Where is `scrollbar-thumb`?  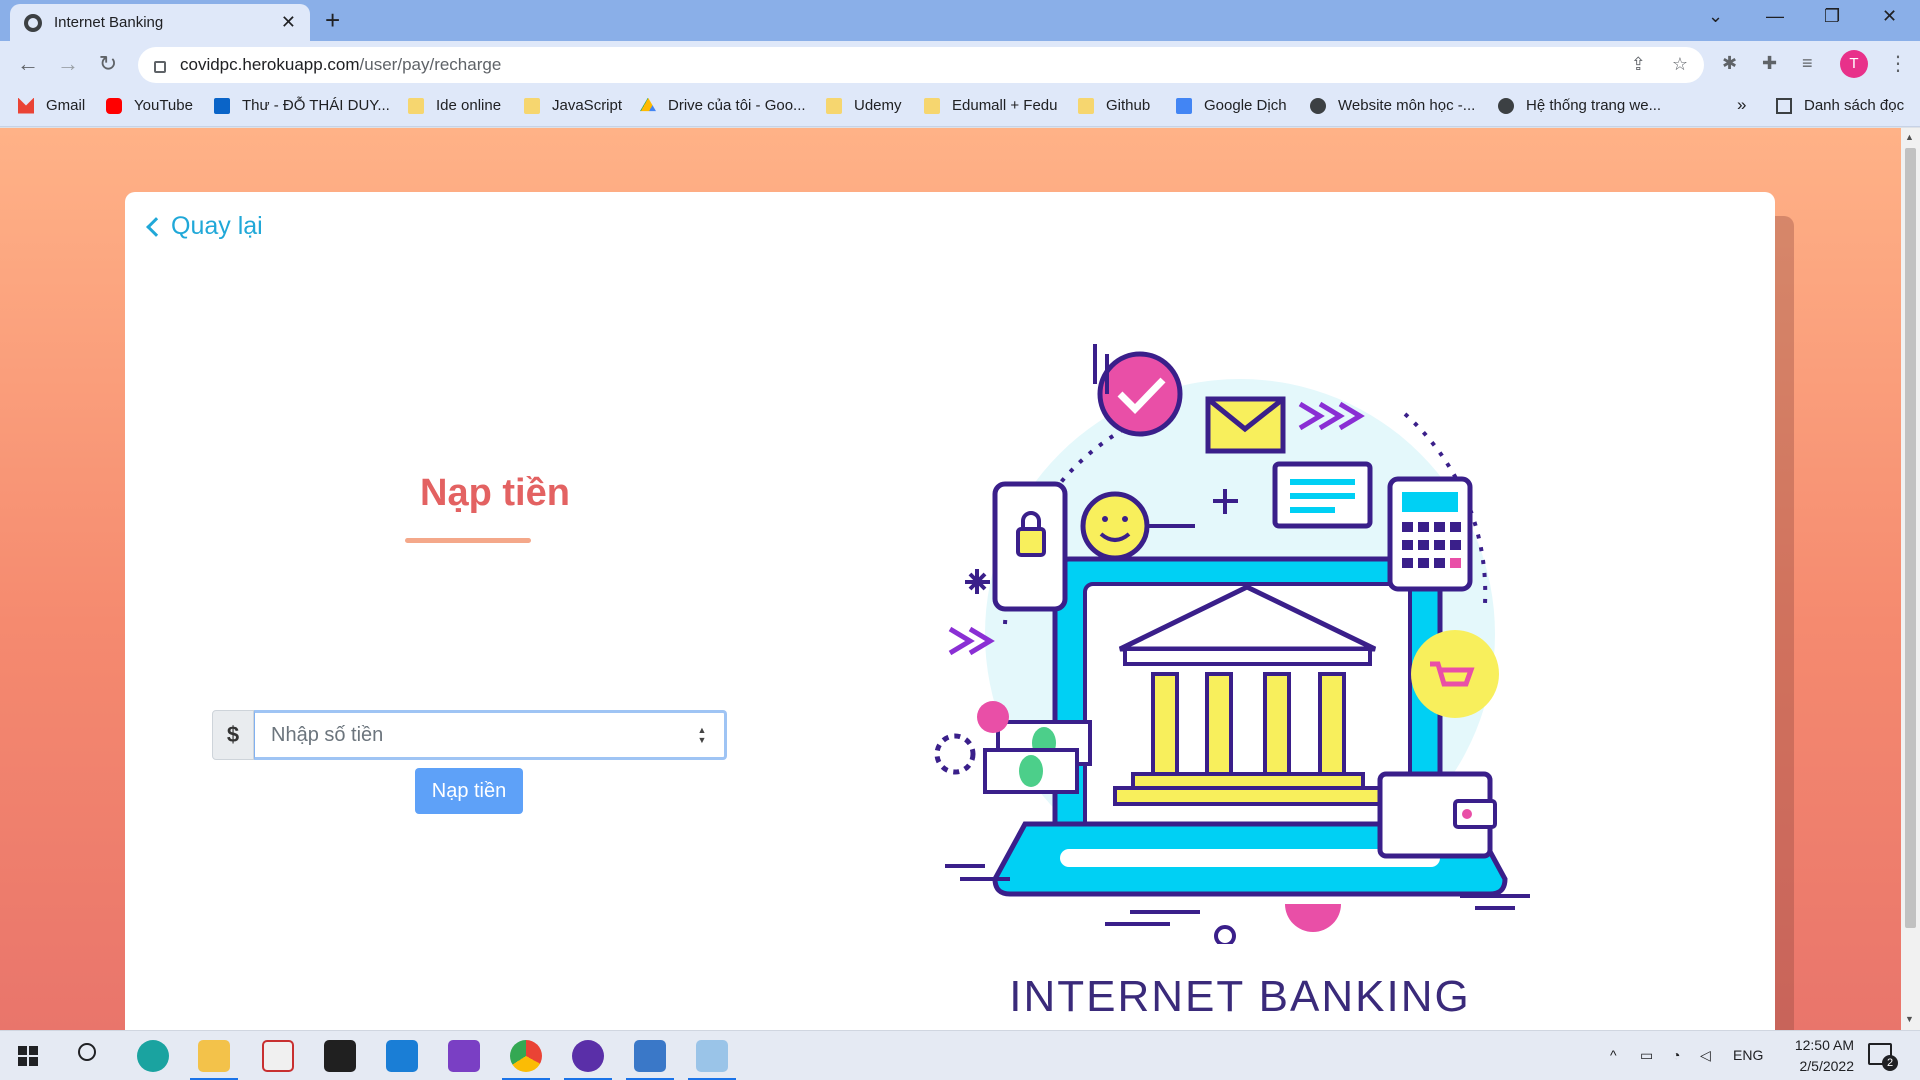 scrollbar-thumb is located at coordinates (1910, 538).